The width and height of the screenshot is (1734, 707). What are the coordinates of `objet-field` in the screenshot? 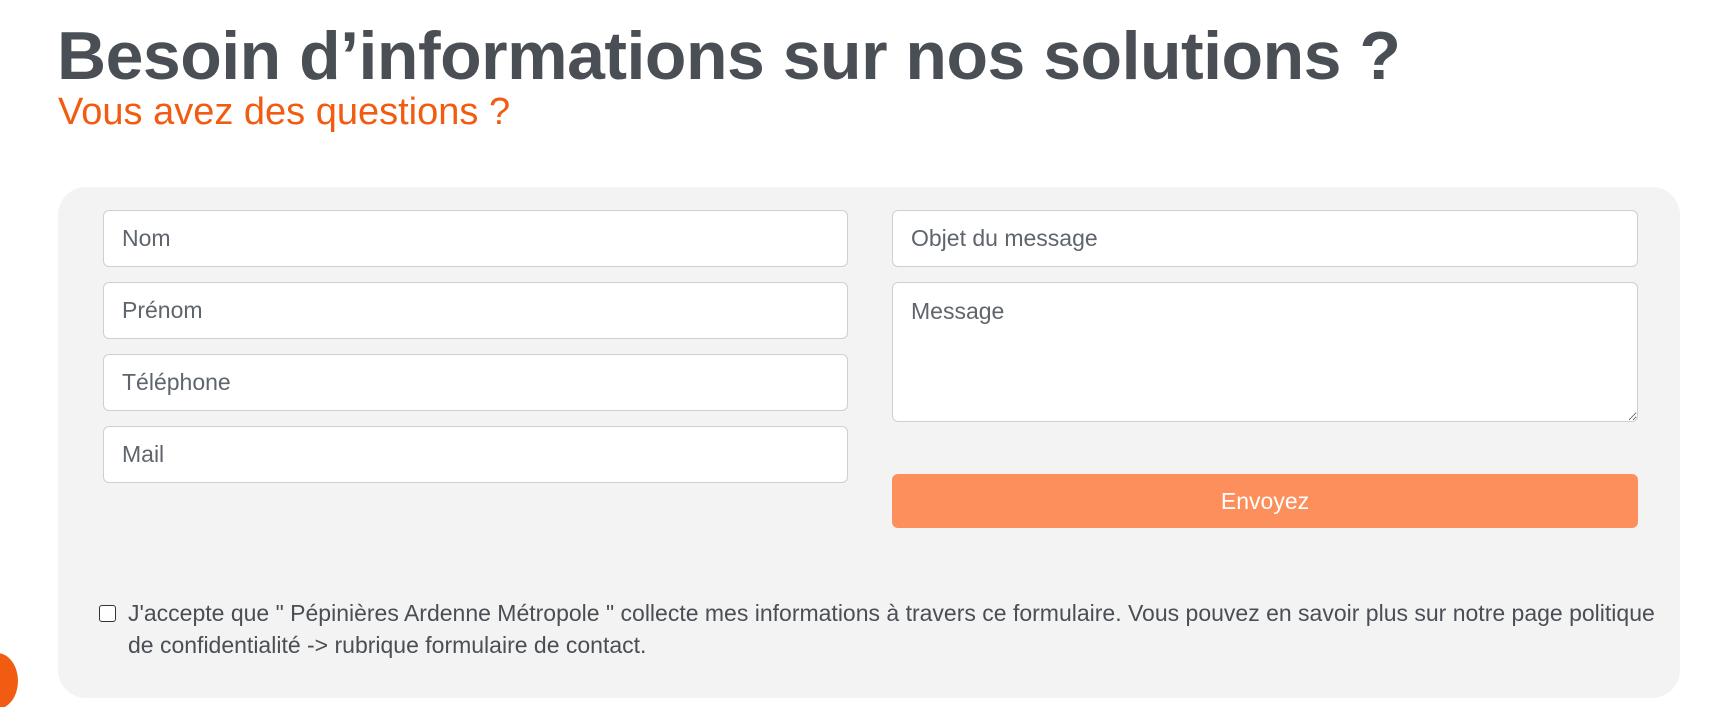 It's located at (1265, 238).